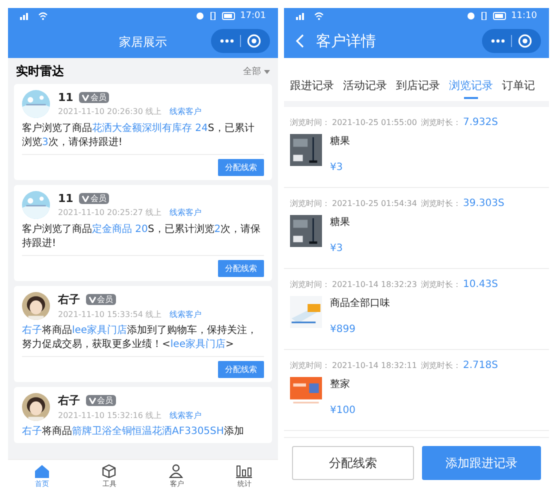 Image resolution: width=555 pixels, height=500 pixels. What do you see at coordinates (360, 303) in the screenshot?
I see `product-name: 商品全部口味` at bounding box center [360, 303].